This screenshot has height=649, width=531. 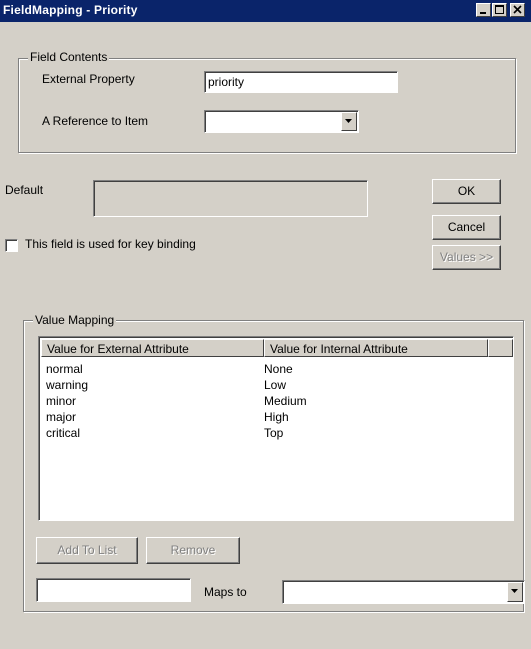 I want to click on default-label: Default, so click(x=24, y=190).